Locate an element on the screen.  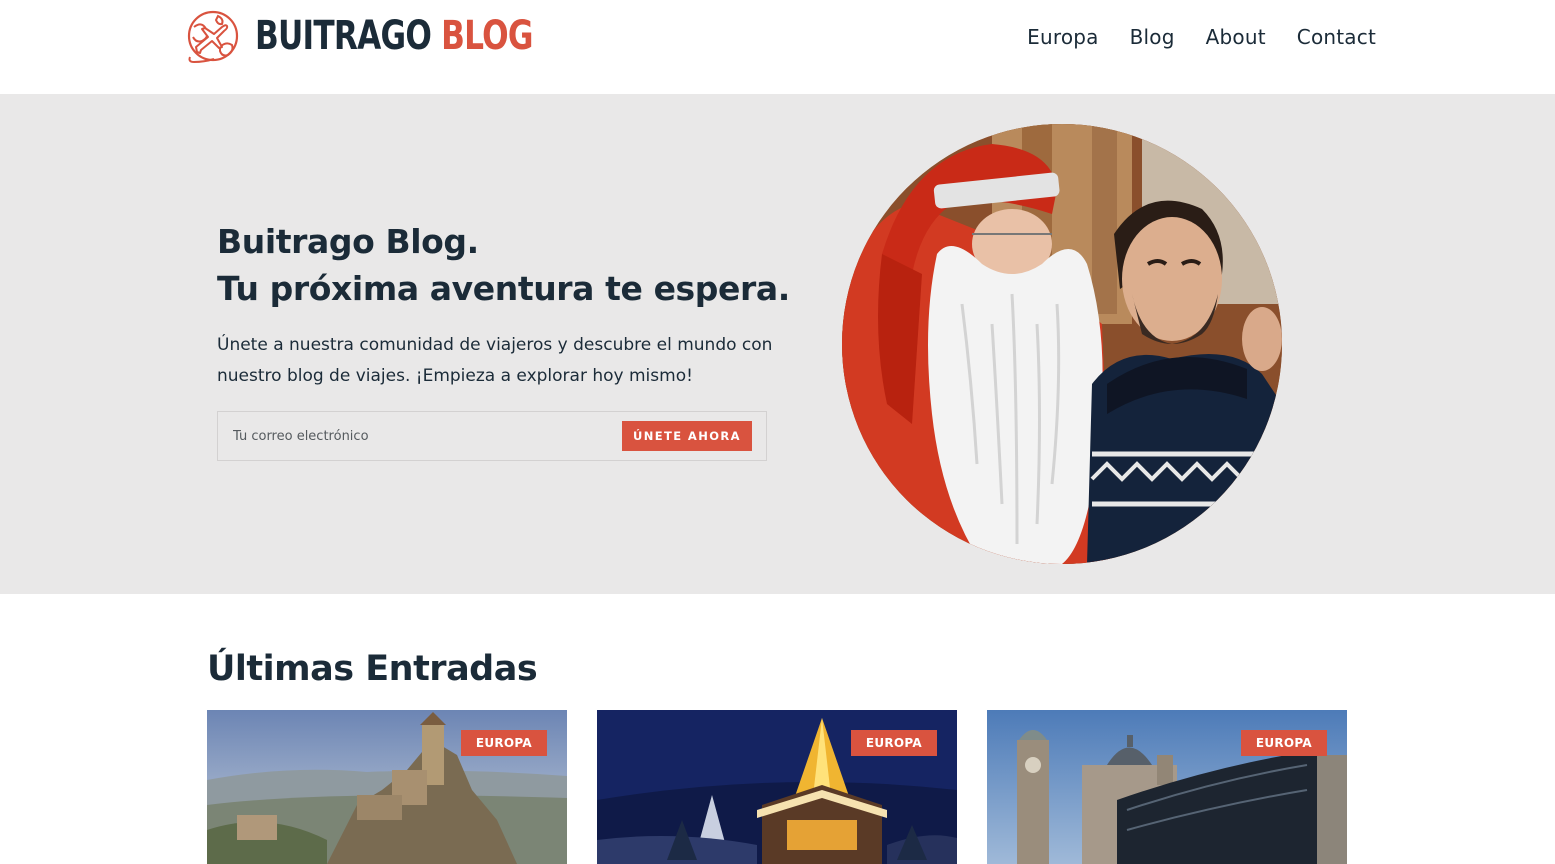
join-now-button: ÚNETE AHORA is located at coordinates (687, 436).